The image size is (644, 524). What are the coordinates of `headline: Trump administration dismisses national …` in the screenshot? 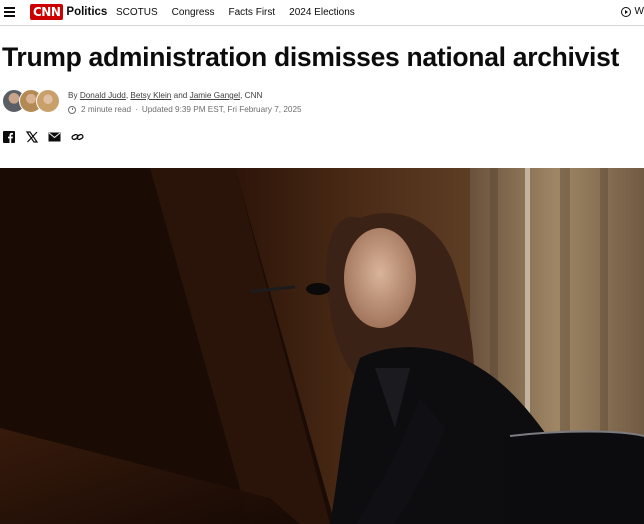 It's located at (311, 57).